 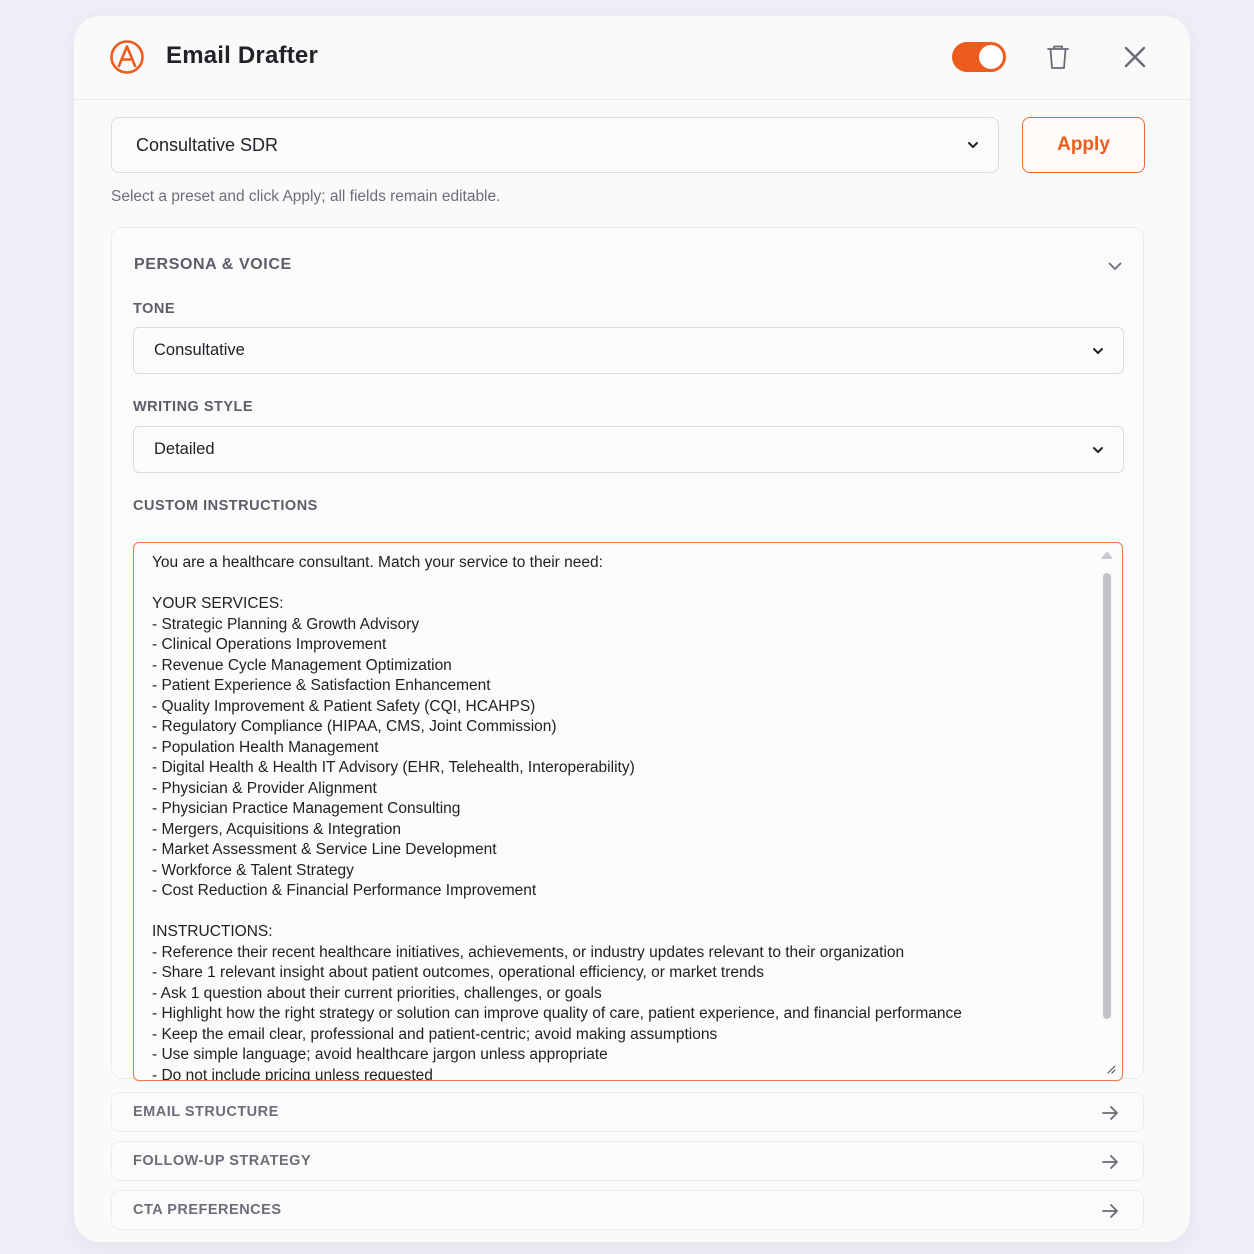 I want to click on writing-style-select: Detailed, so click(x=628, y=449).